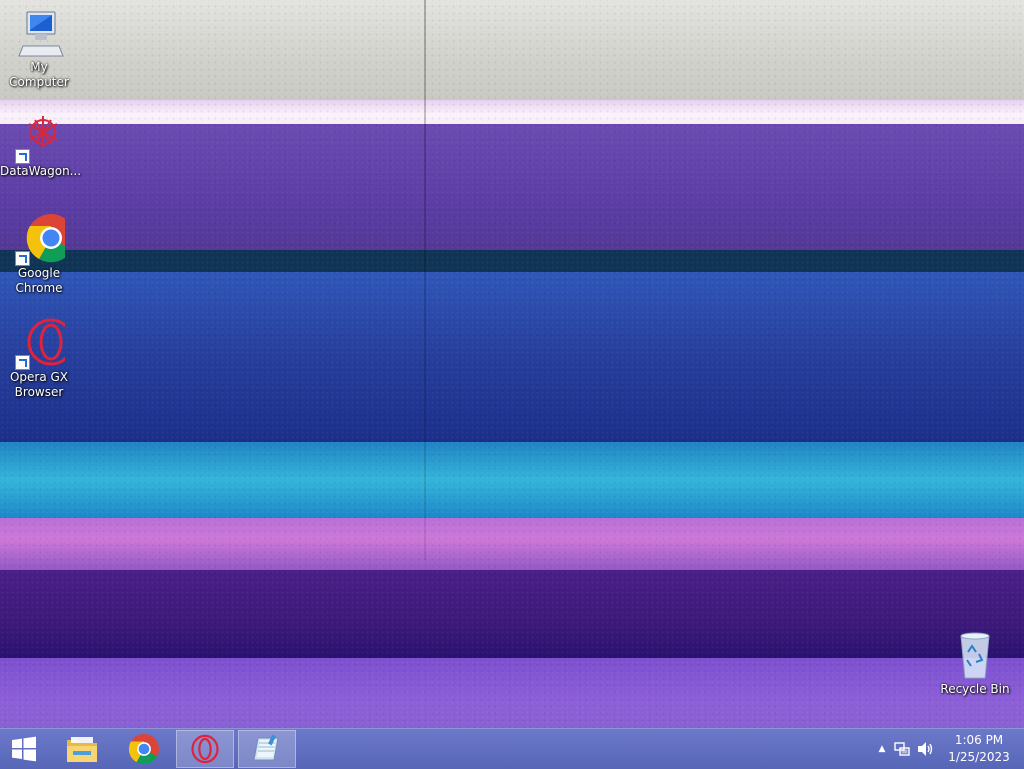 The height and width of the screenshot is (769, 1024). Describe the element at coordinates (902, 749) in the screenshot. I see `network-icon` at that location.